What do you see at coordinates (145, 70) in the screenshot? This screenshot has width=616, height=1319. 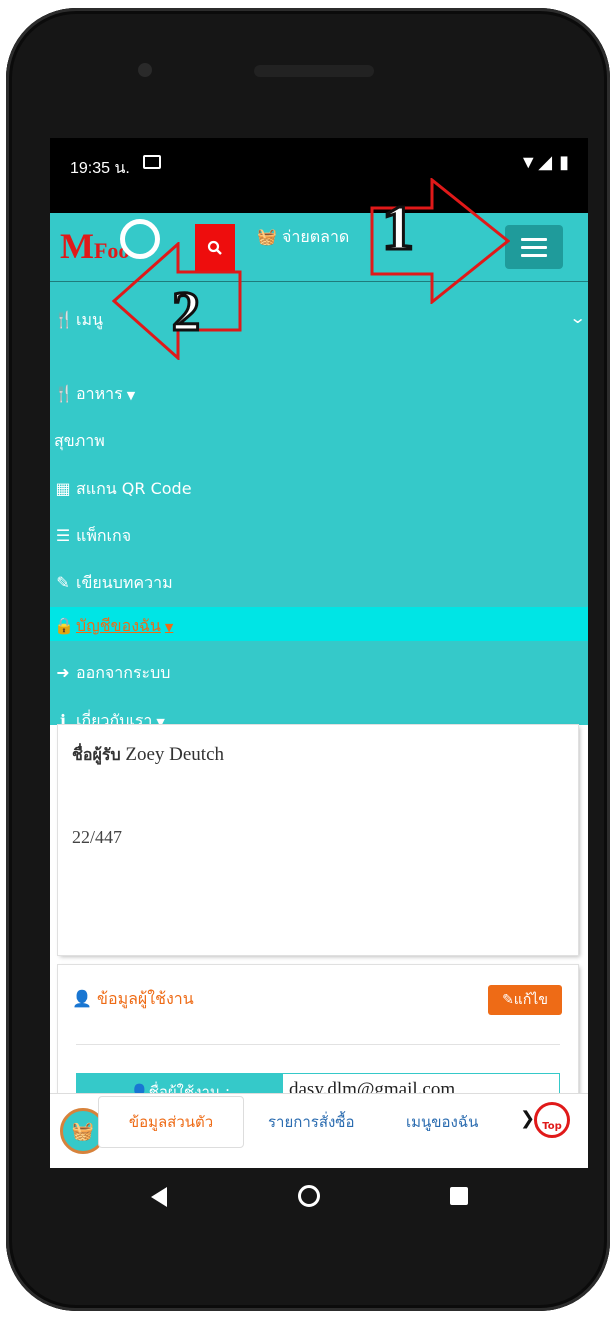 I see `front-camera` at bounding box center [145, 70].